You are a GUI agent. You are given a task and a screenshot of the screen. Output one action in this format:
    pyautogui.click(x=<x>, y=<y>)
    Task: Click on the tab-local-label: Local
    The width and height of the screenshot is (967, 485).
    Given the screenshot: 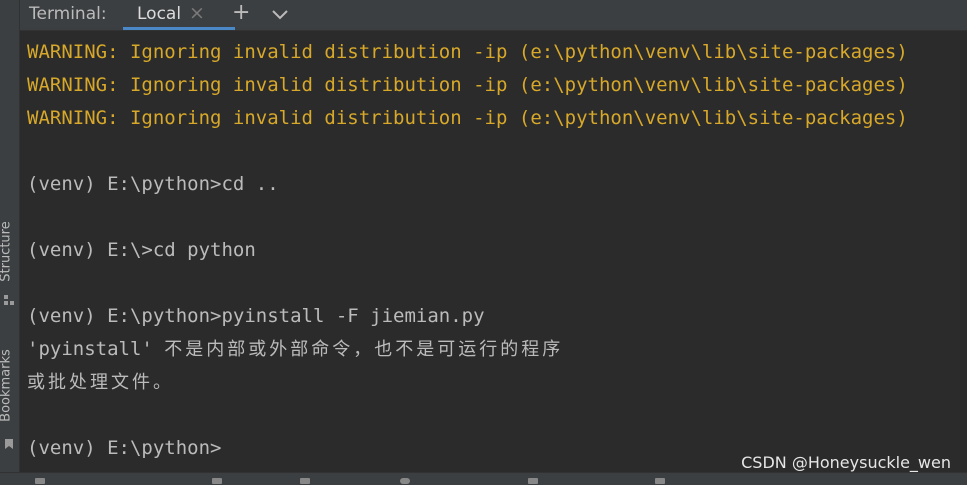 What is the action you would take?
    pyautogui.click(x=159, y=14)
    